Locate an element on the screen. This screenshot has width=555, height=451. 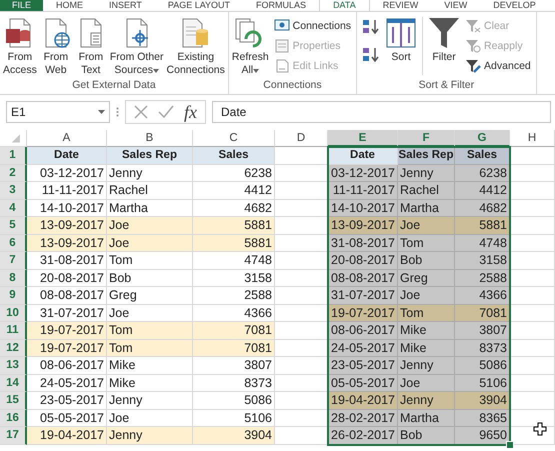
formula-input: Date is located at coordinates (381, 112).